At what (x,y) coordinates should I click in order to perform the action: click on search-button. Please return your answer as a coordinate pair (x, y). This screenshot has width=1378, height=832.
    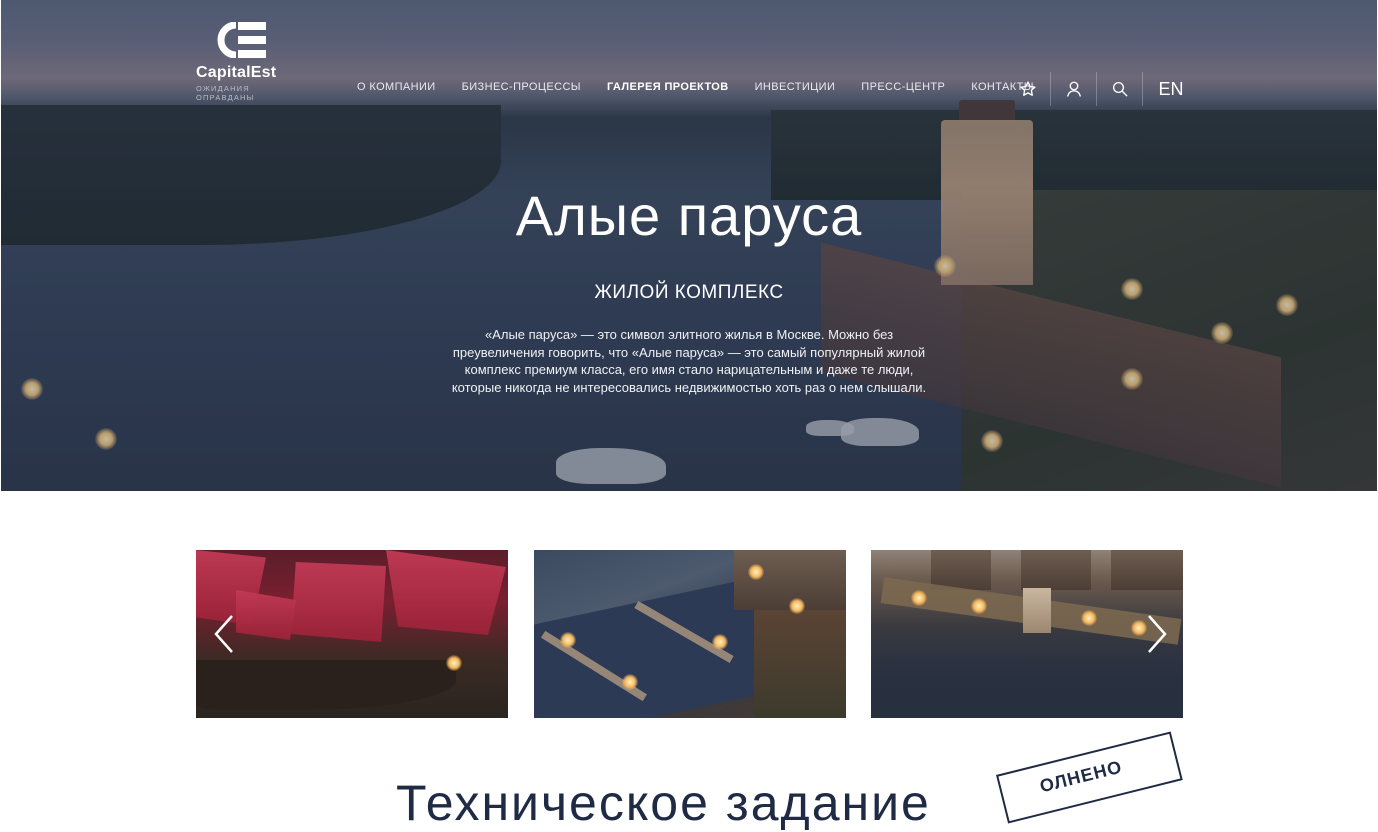
    Looking at the image, I should click on (1120, 89).